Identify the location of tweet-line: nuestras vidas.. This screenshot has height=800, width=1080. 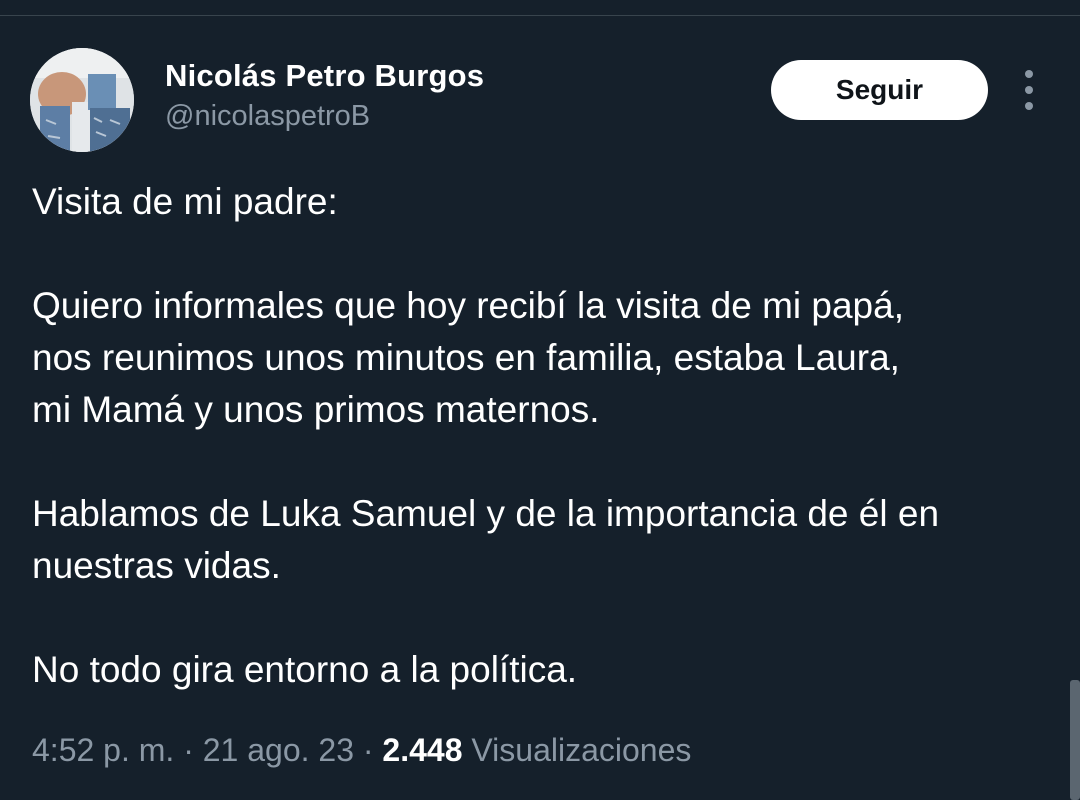
(156, 565).